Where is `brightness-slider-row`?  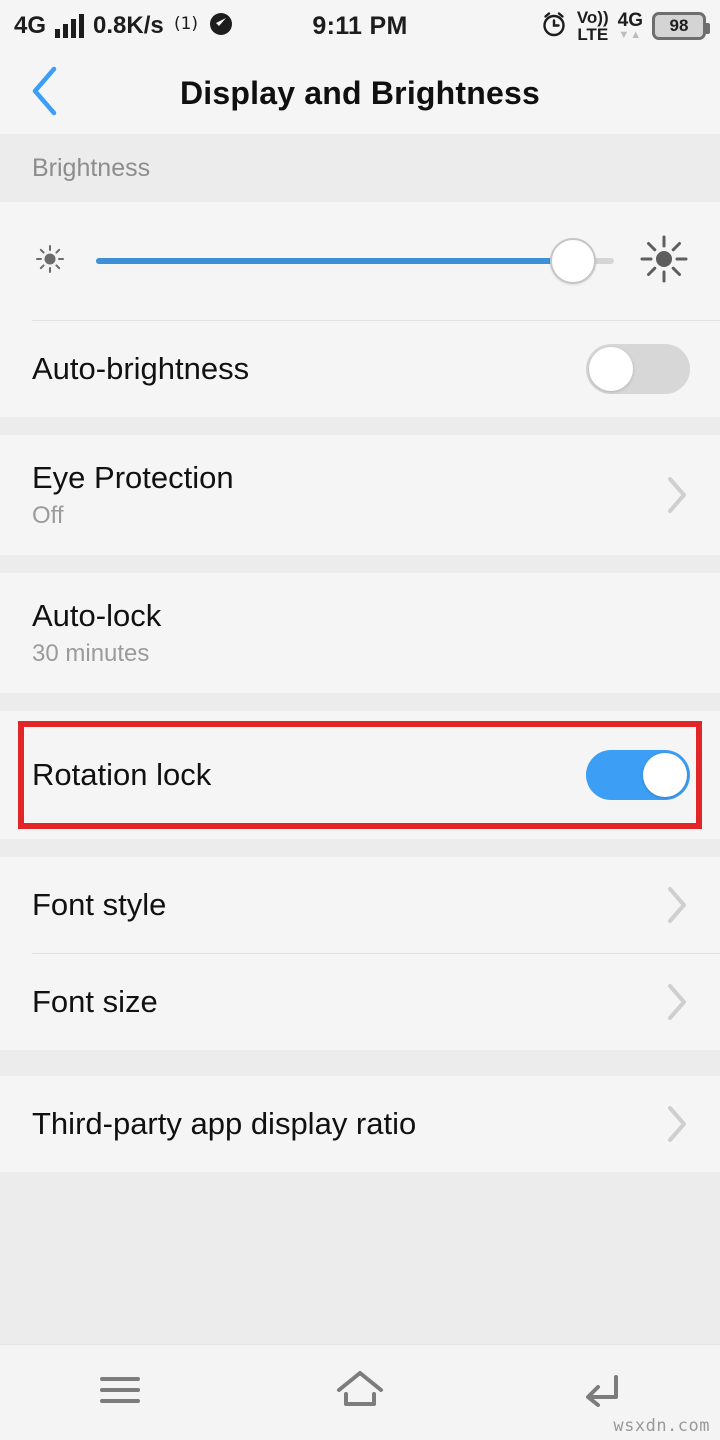
brightness-slider-row is located at coordinates (360, 261).